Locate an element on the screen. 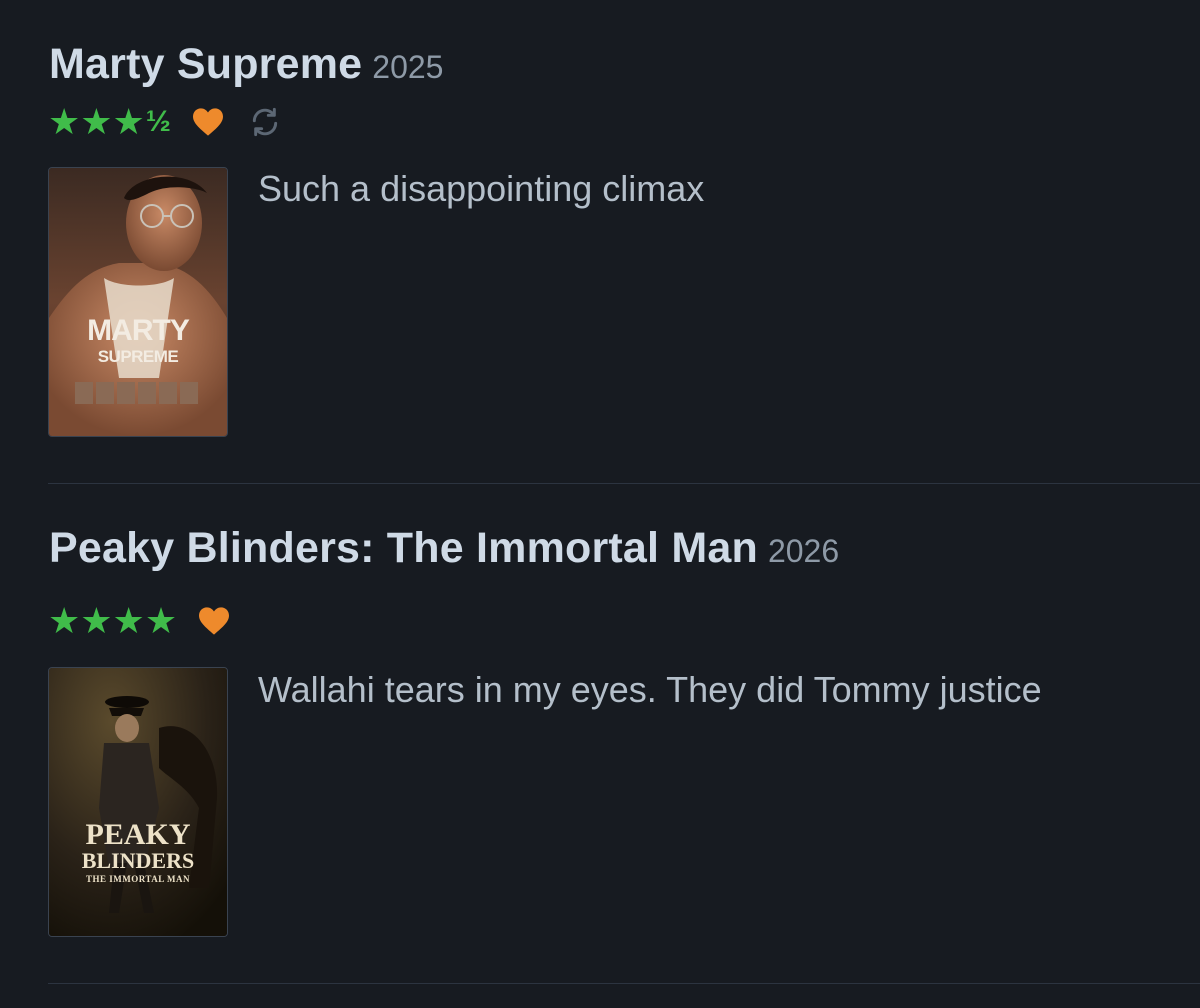 The height and width of the screenshot is (1008, 1200). poster-title-line: BLINDERS is located at coordinates (138, 860).